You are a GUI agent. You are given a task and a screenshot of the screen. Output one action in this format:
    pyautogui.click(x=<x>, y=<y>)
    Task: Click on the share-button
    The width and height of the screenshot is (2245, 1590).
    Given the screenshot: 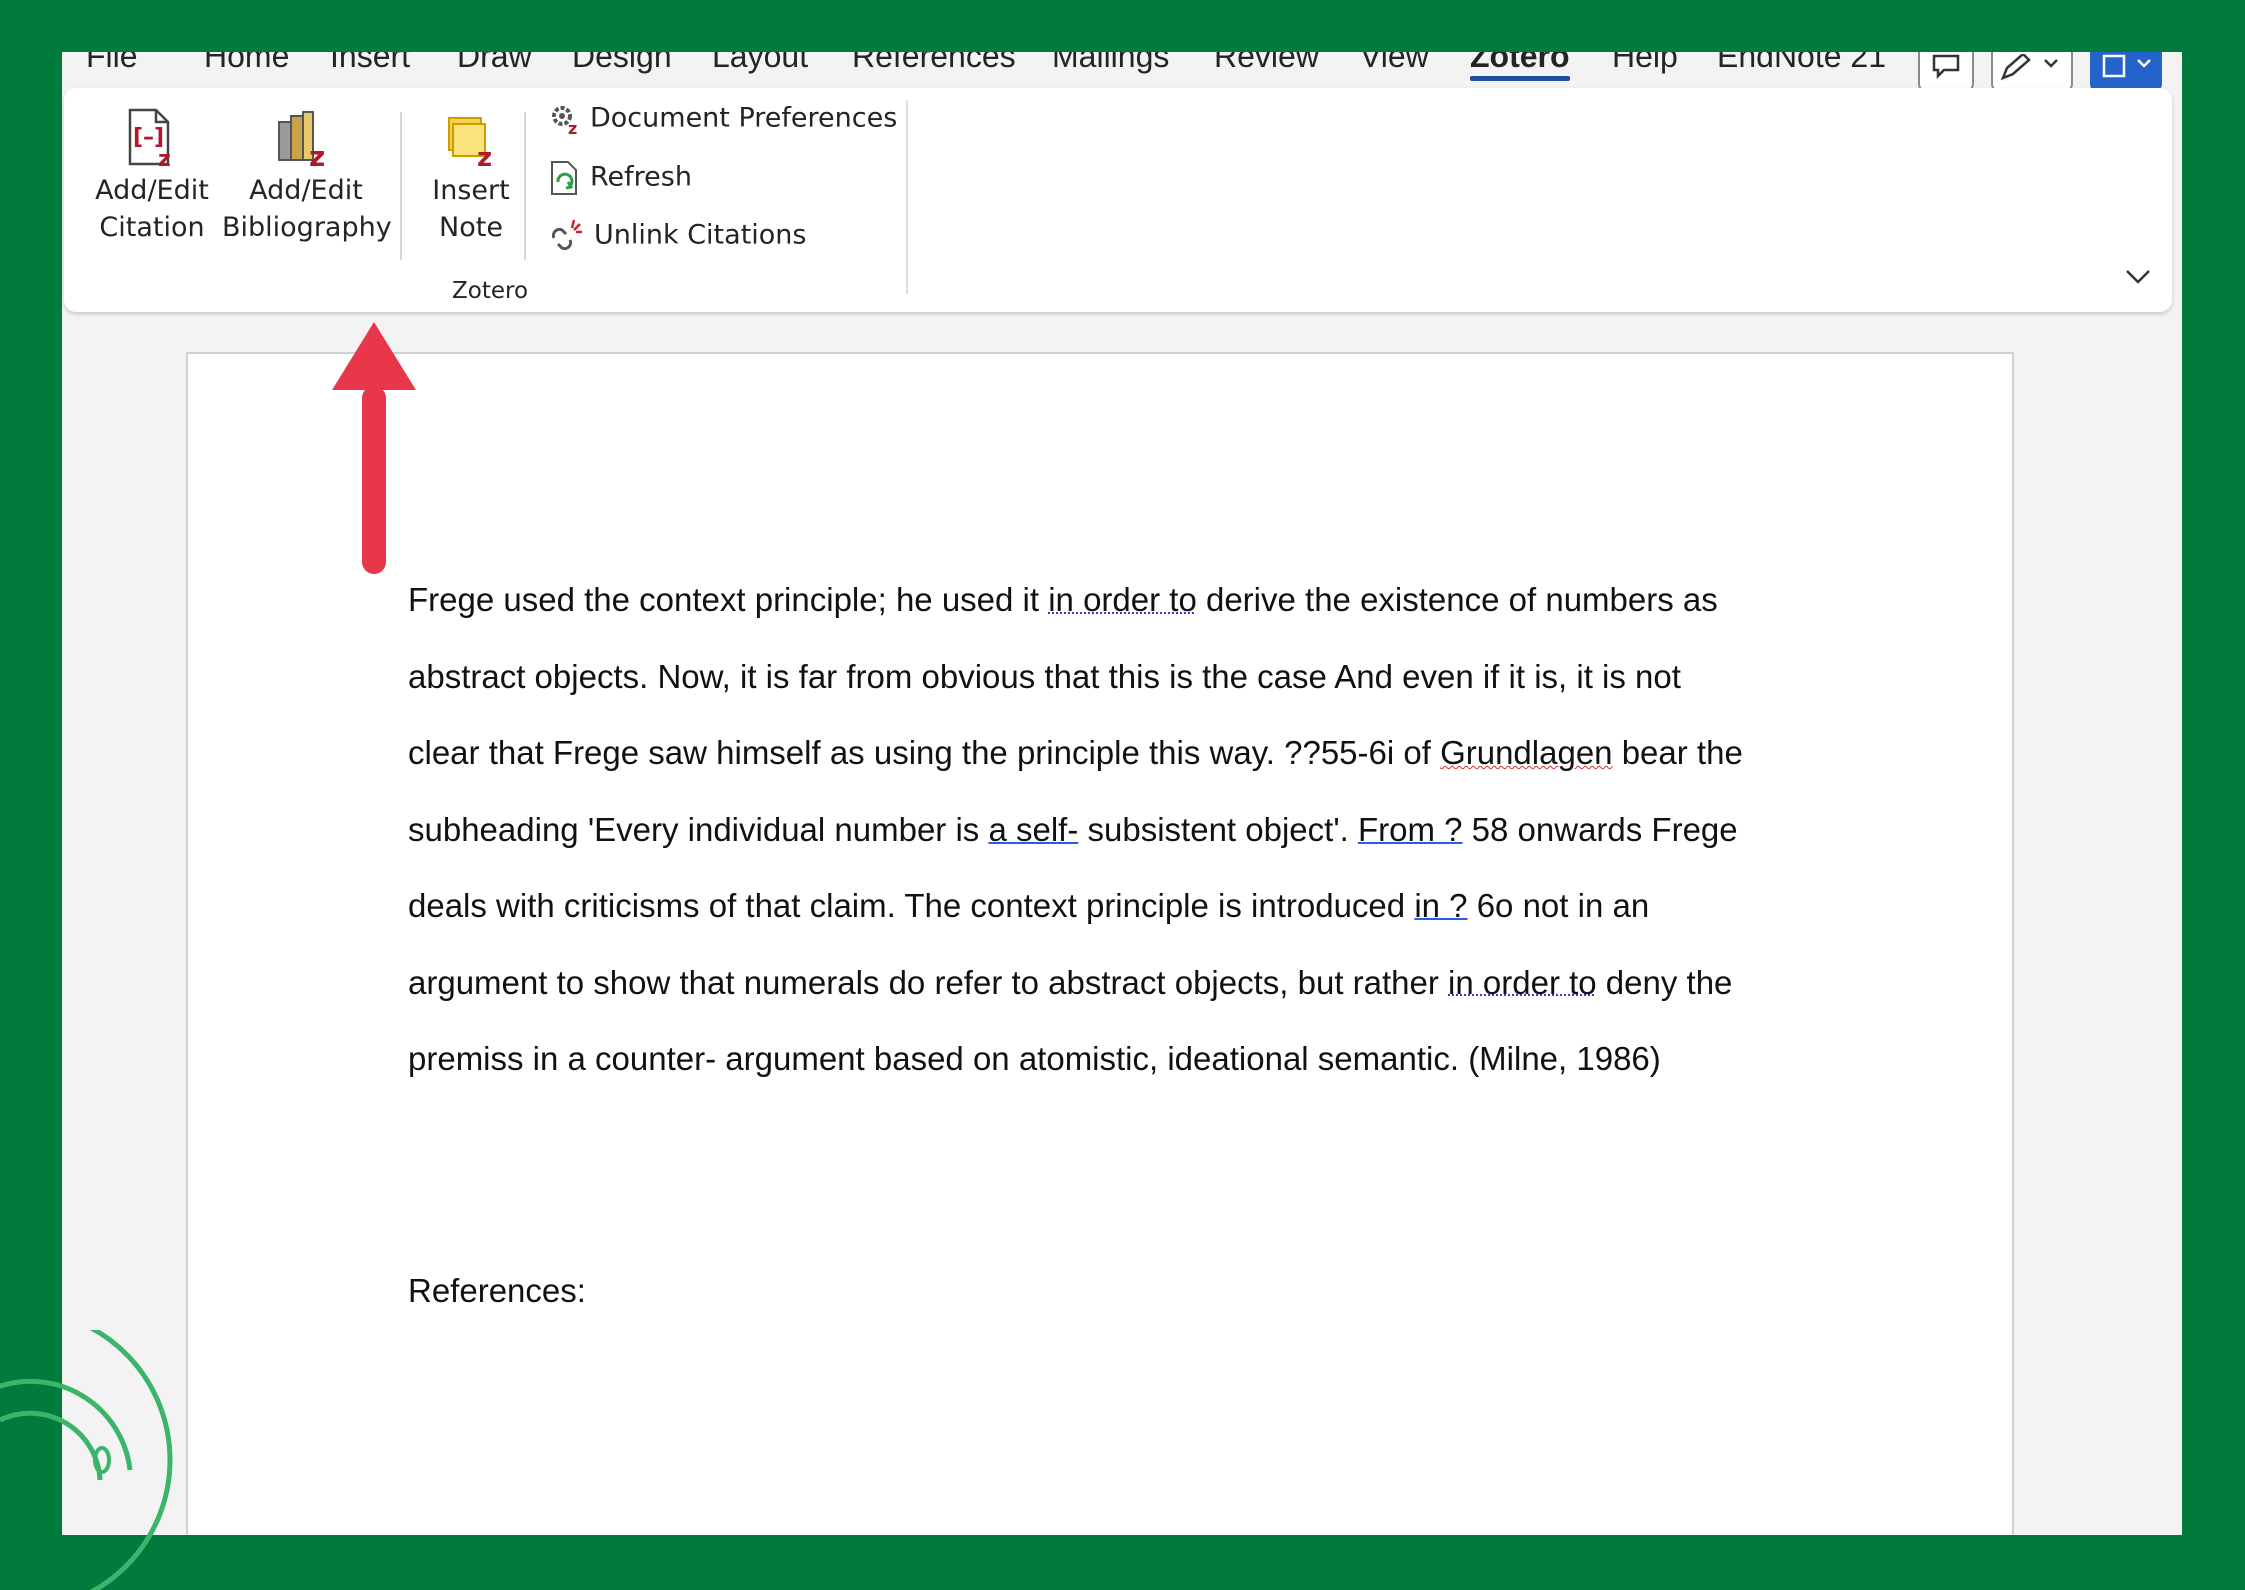 What is the action you would take?
    pyautogui.click(x=2126, y=72)
    